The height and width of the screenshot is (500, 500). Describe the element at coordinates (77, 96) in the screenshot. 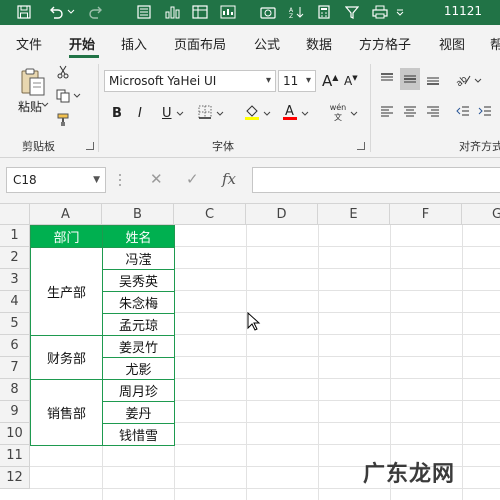

I see `copy-dropdown-icon` at that location.